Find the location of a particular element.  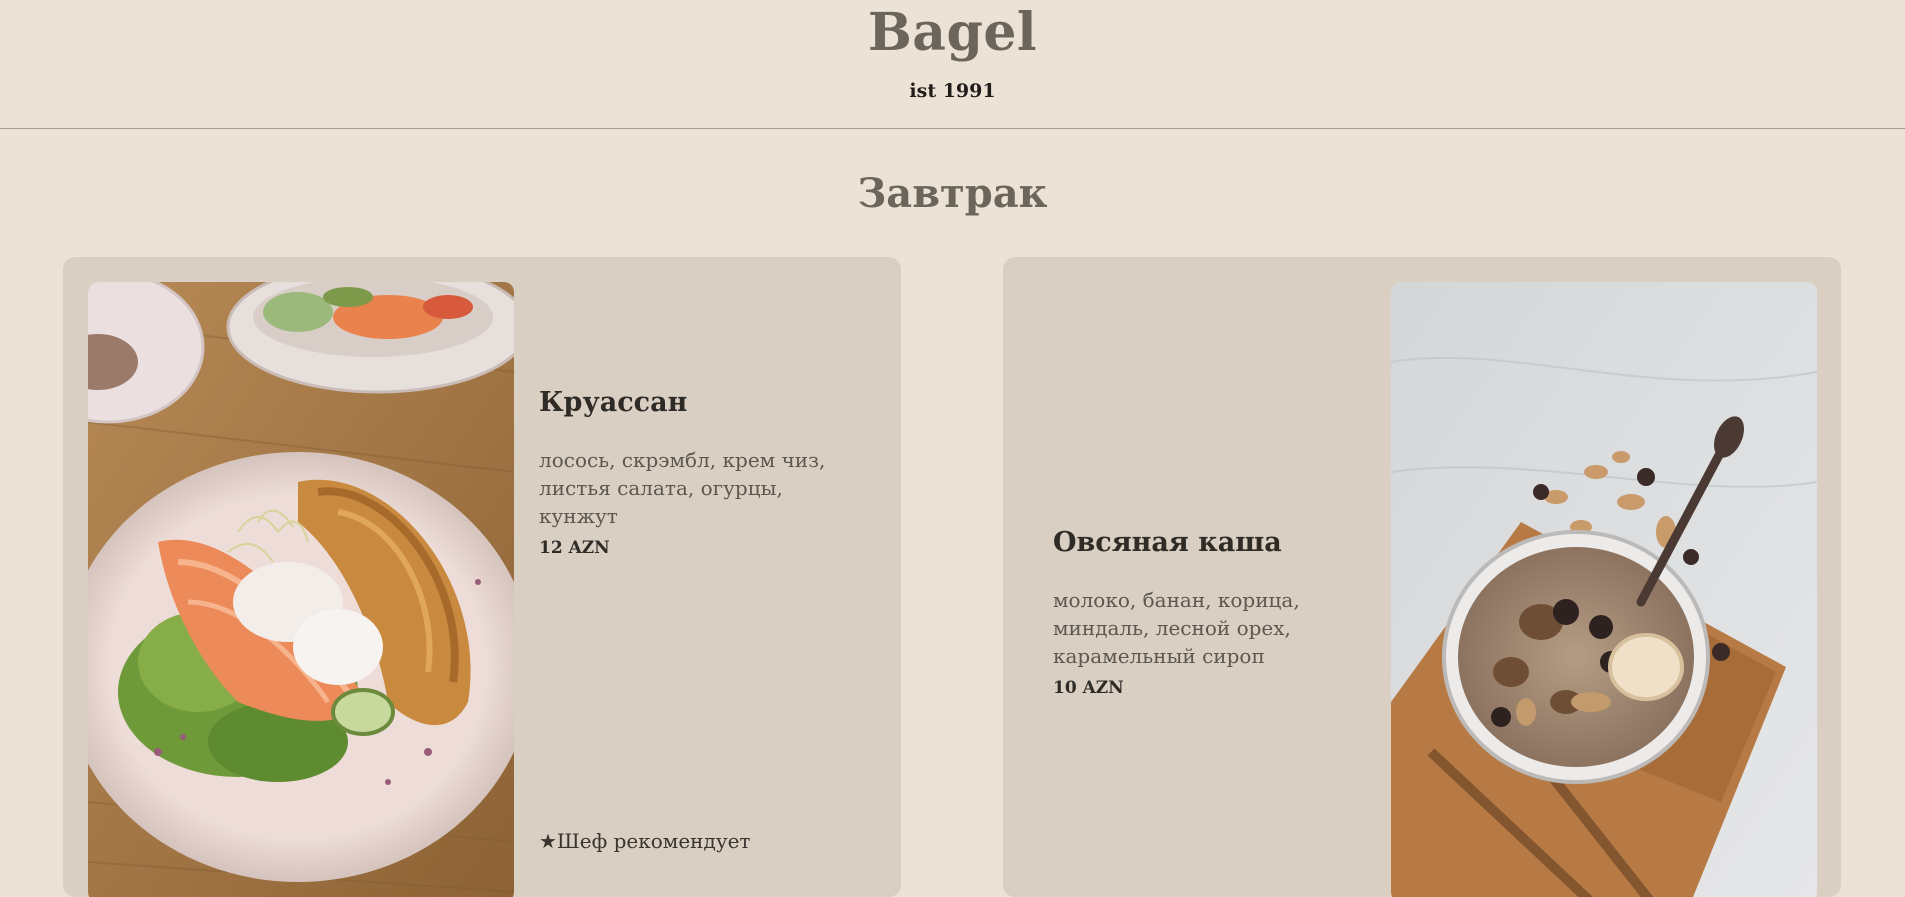

established-year: ist 1991 is located at coordinates (952, 91).